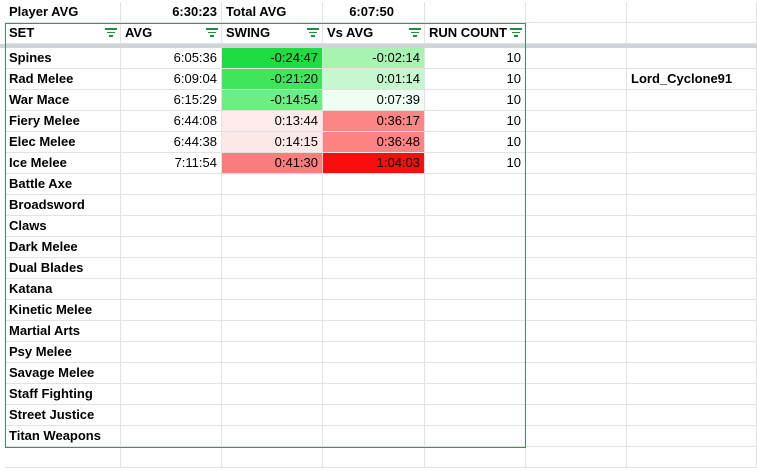  What do you see at coordinates (374, 33) in the screenshot?
I see `header-vs-avg: Vs AVG` at bounding box center [374, 33].